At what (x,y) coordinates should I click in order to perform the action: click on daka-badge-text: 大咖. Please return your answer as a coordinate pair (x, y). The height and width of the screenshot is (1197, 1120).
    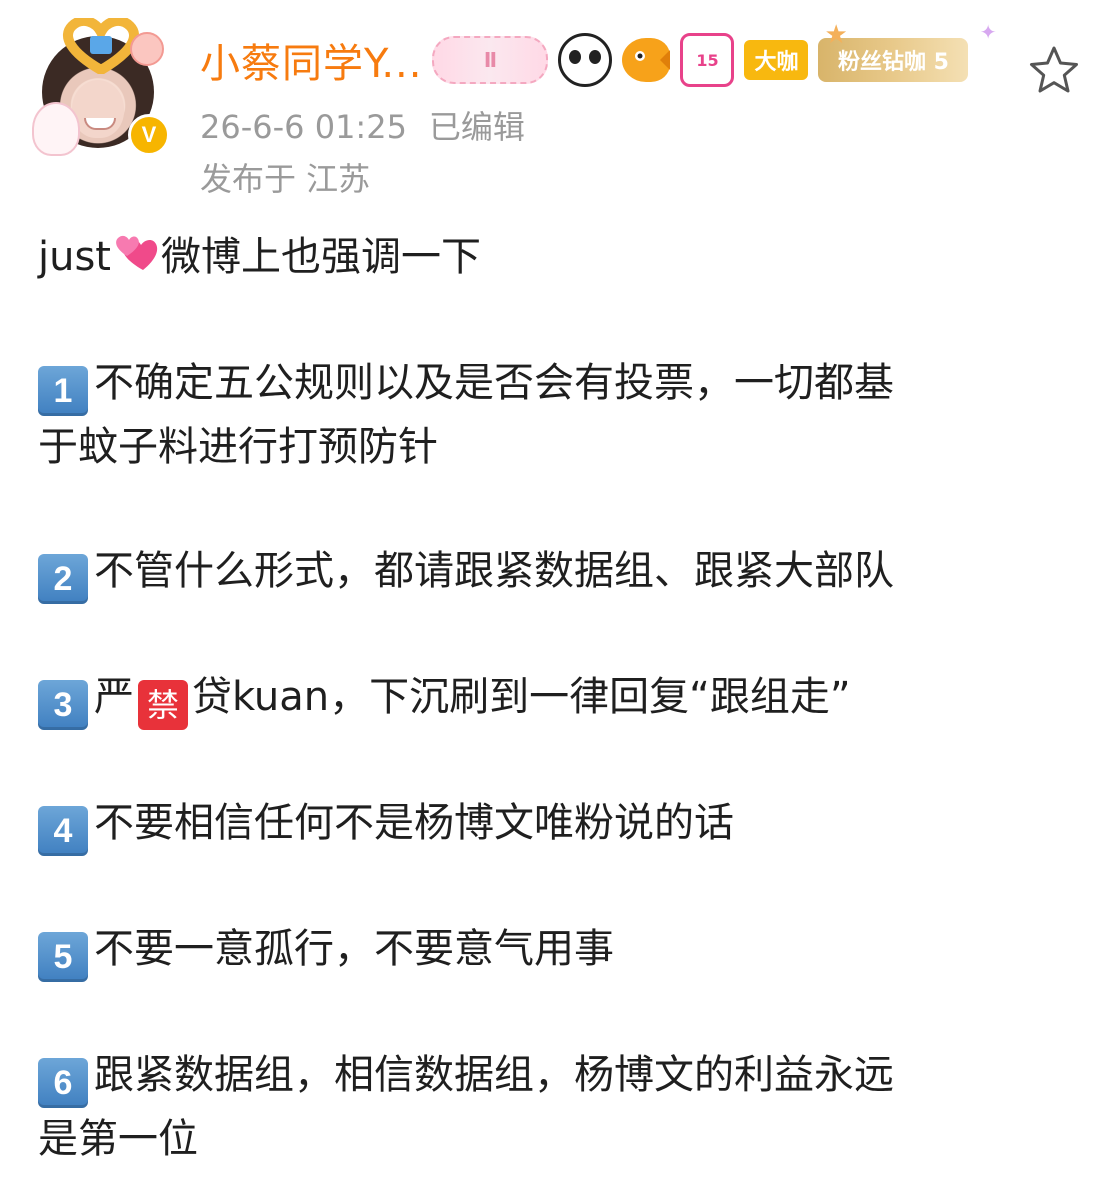
    Looking at the image, I should click on (776, 62).